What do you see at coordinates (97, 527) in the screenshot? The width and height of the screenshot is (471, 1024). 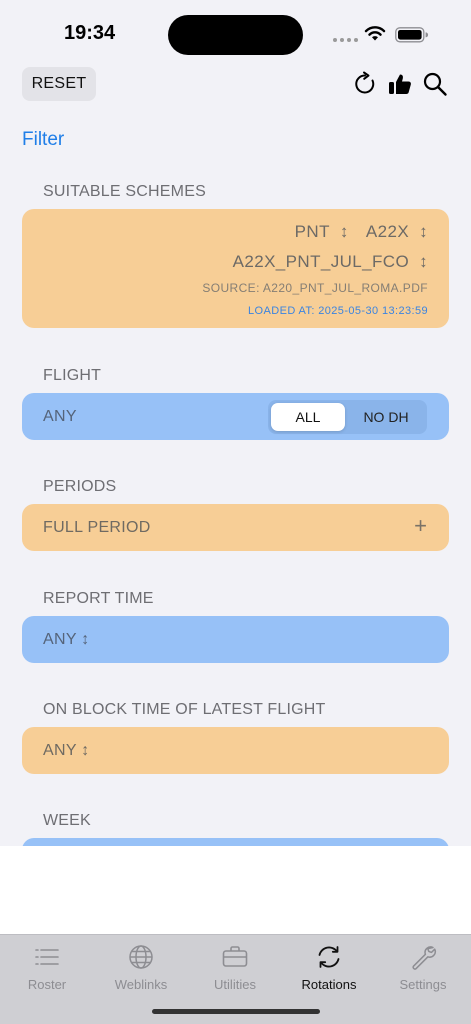 I see `periods-value: FULL PERIOD` at bounding box center [97, 527].